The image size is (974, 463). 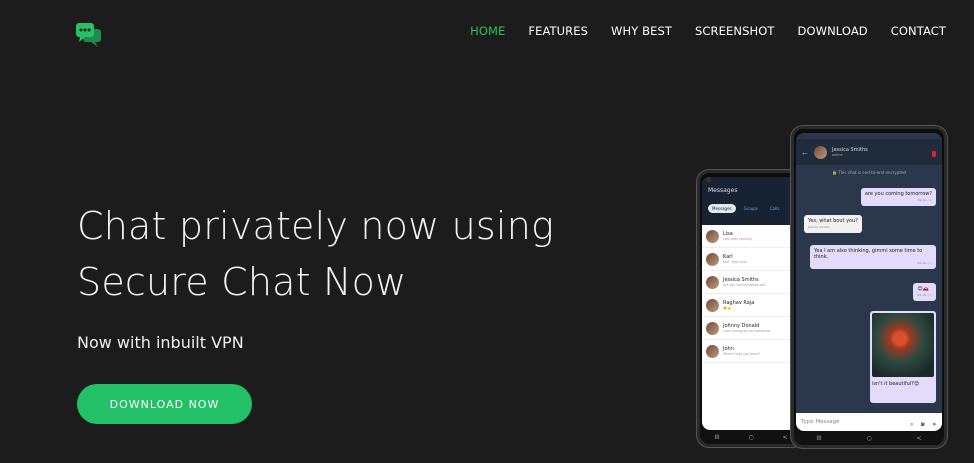 I want to click on nav-contact: CONTACT, so click(x=918, y=31).